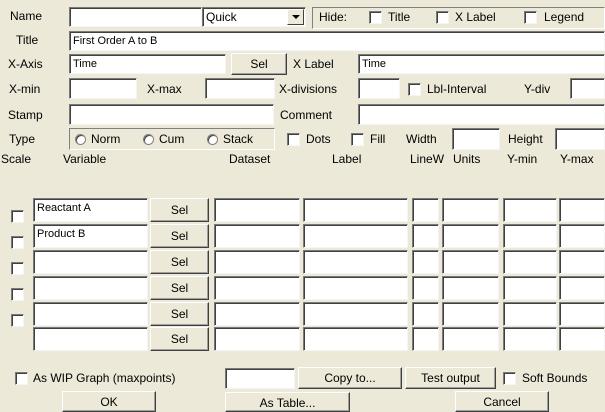 The width and height of the screenshot is (605, 412). I want to click on mode-dropdown-button, so click(295, 17).